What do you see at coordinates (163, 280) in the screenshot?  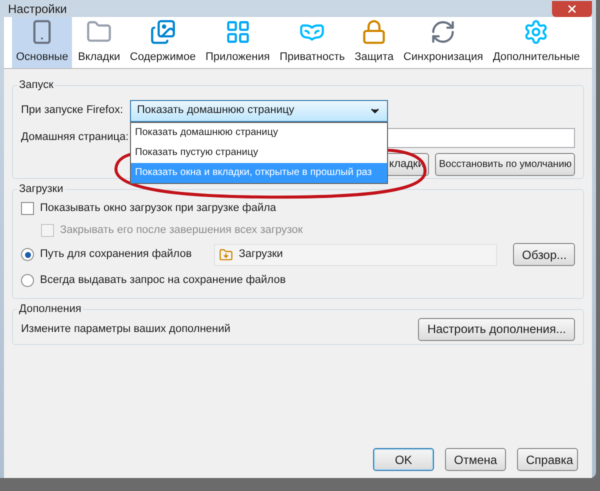 I see `radio-label: Всегда выдавать запрос на сохранение файлов` at bounding box center [163, 280].